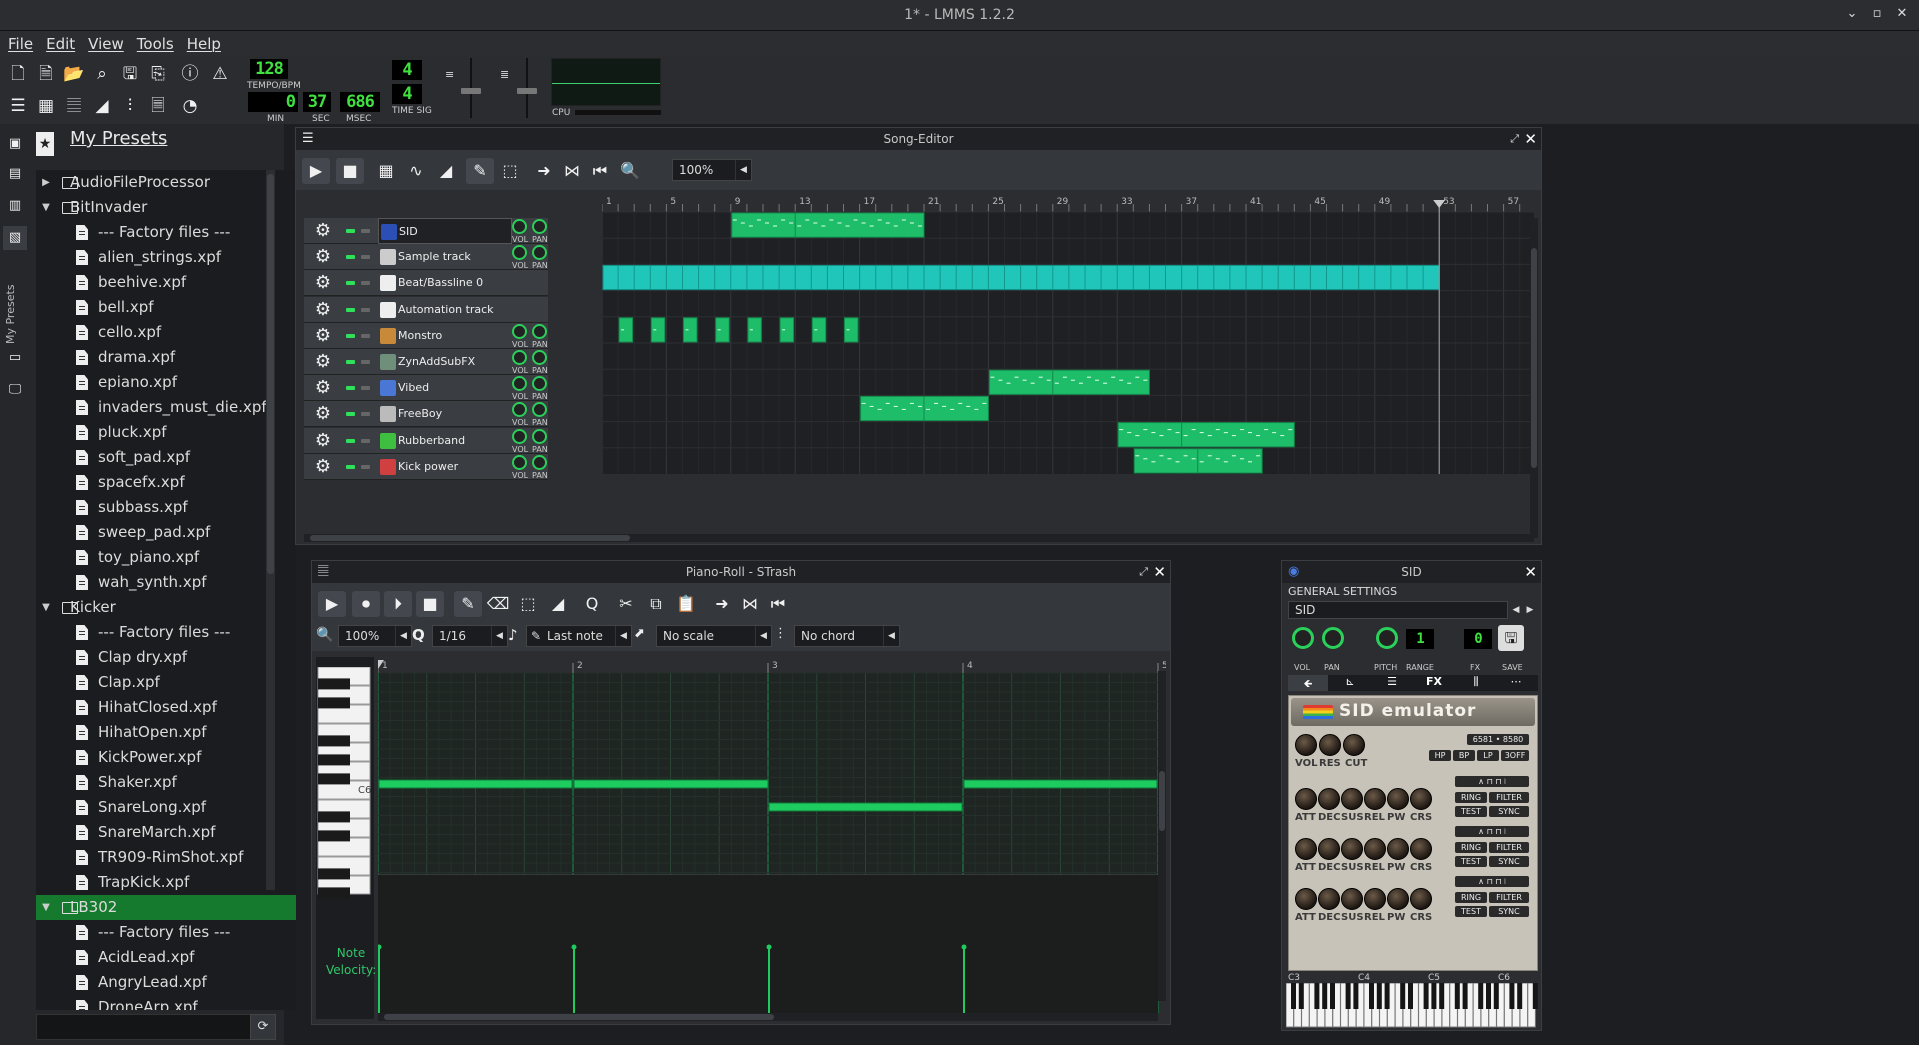 The width and height of the screenshot is (1919, 1045). Describe the element at coordinates (1471, 911) in the screenshot. I see `voice-test-button: TEST` at that location.